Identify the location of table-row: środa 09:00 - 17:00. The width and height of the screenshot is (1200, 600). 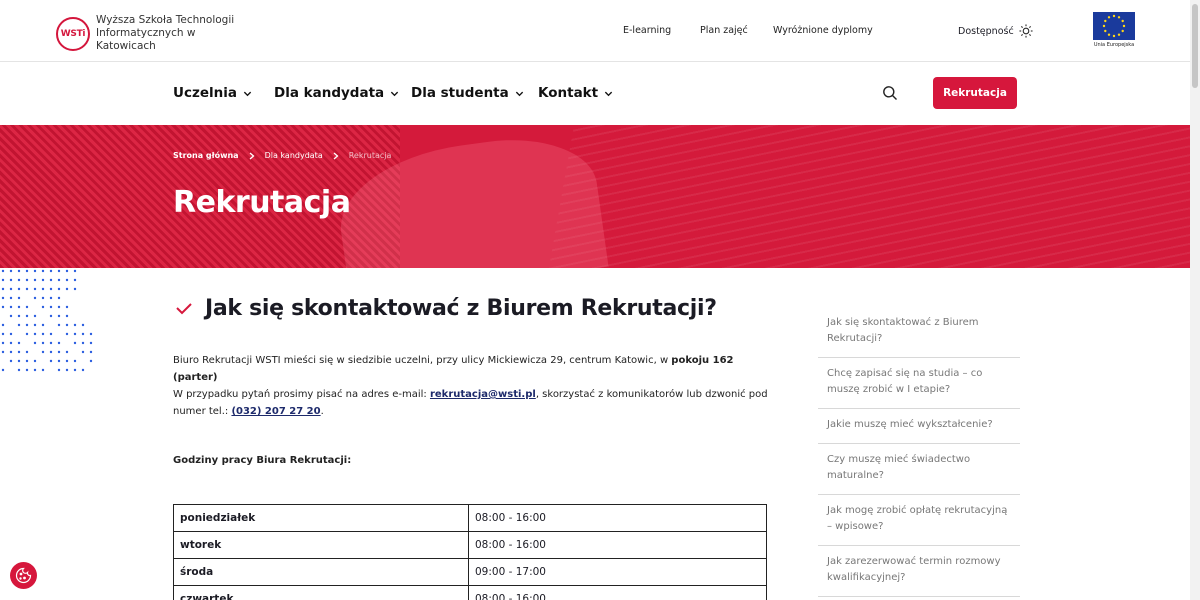
(470, 572).